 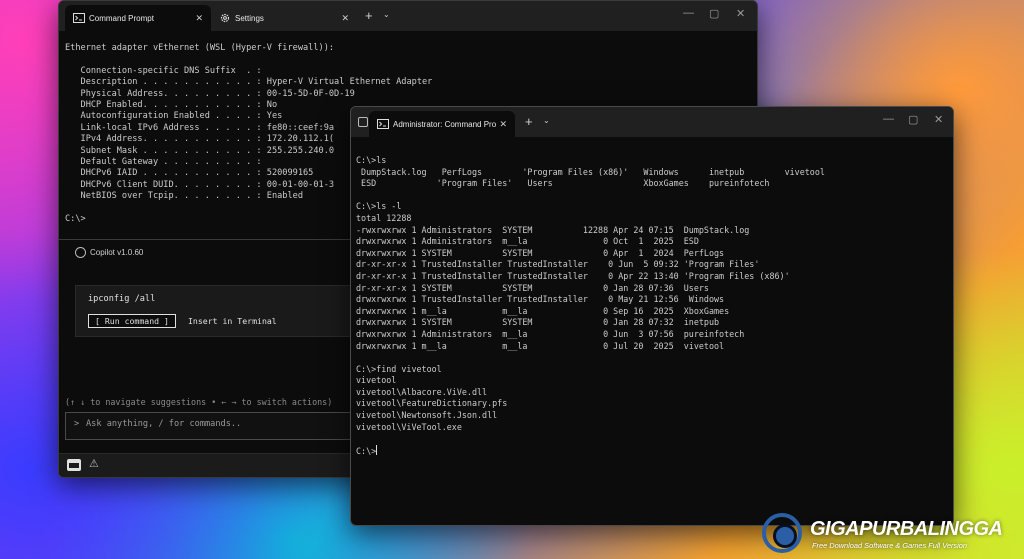 What do you see at coordinates (371, 160) in the screenshot?
I see `terminal-line: C:\>ls` at bounding box center [371, 160].